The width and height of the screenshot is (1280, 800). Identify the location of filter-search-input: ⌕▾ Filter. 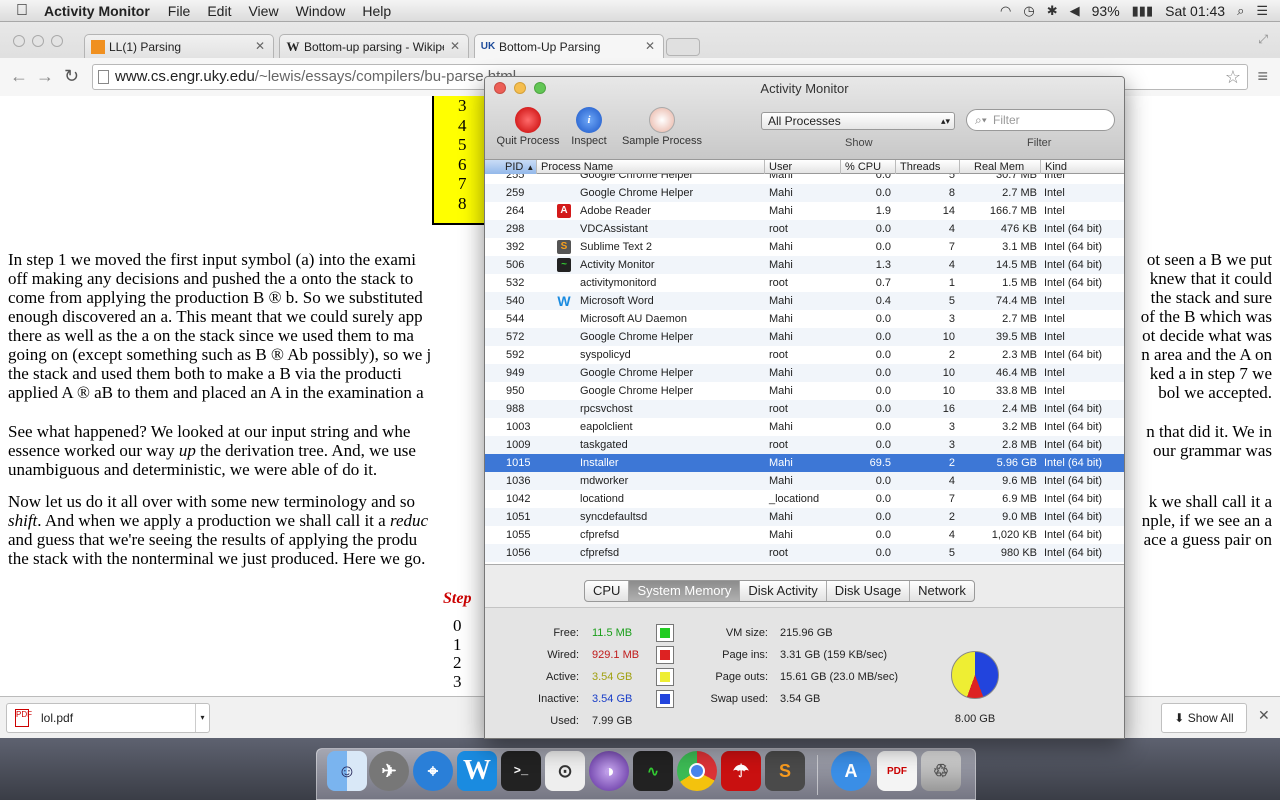
(1040, 120).